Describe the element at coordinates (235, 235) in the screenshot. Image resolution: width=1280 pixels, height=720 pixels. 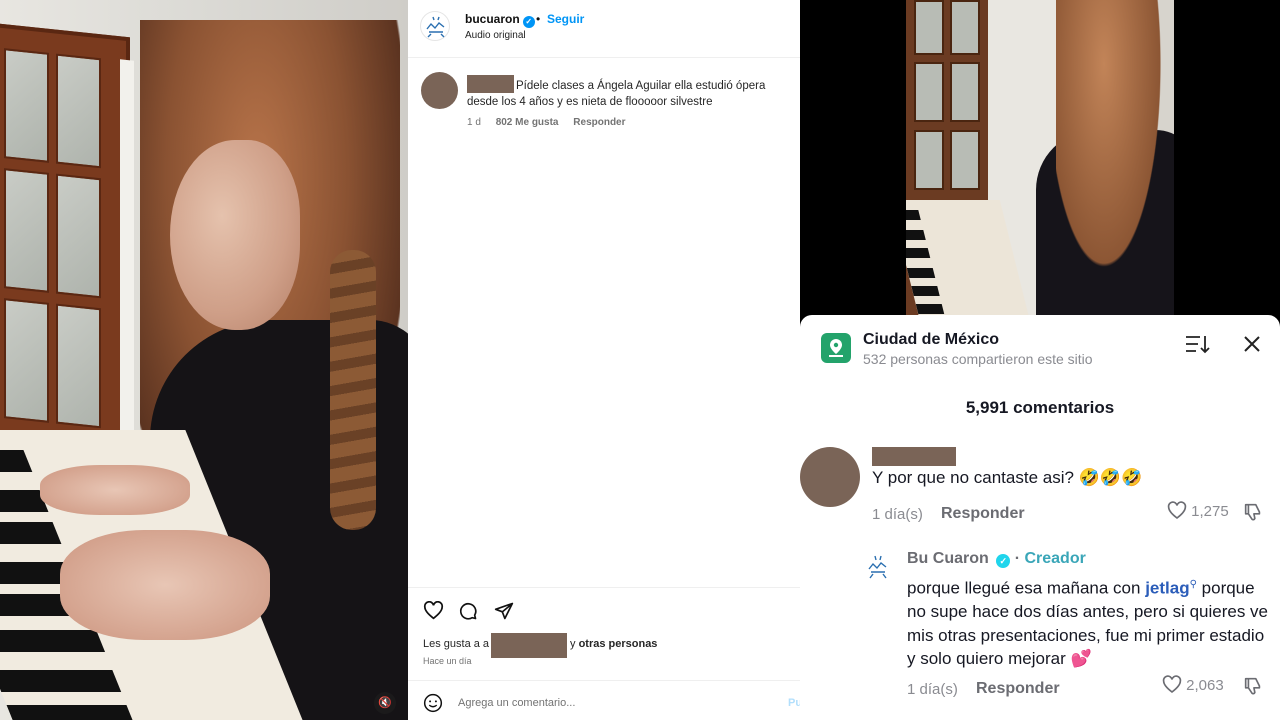
I see `face-image` at that location.